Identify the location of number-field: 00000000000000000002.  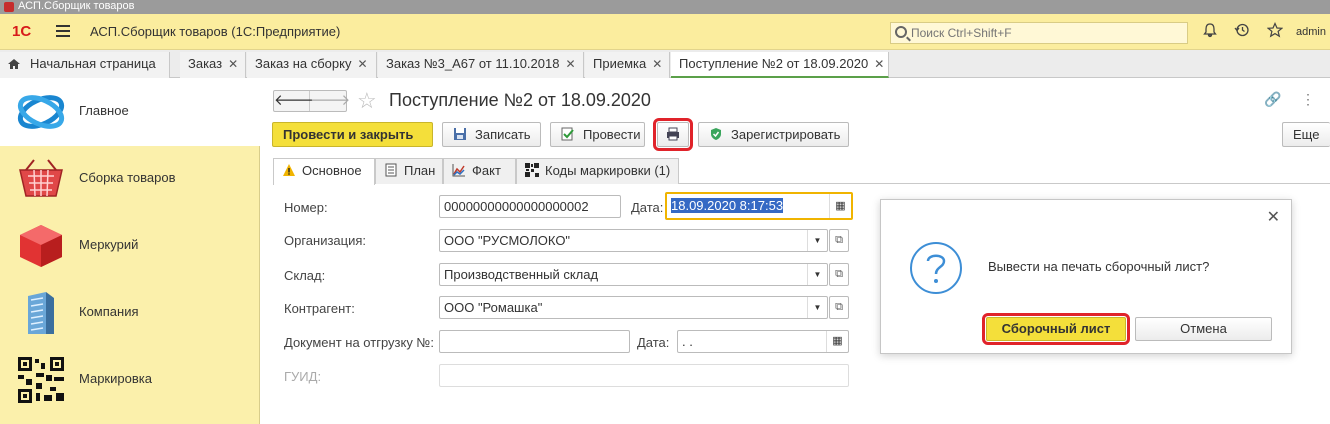
(530, 206).